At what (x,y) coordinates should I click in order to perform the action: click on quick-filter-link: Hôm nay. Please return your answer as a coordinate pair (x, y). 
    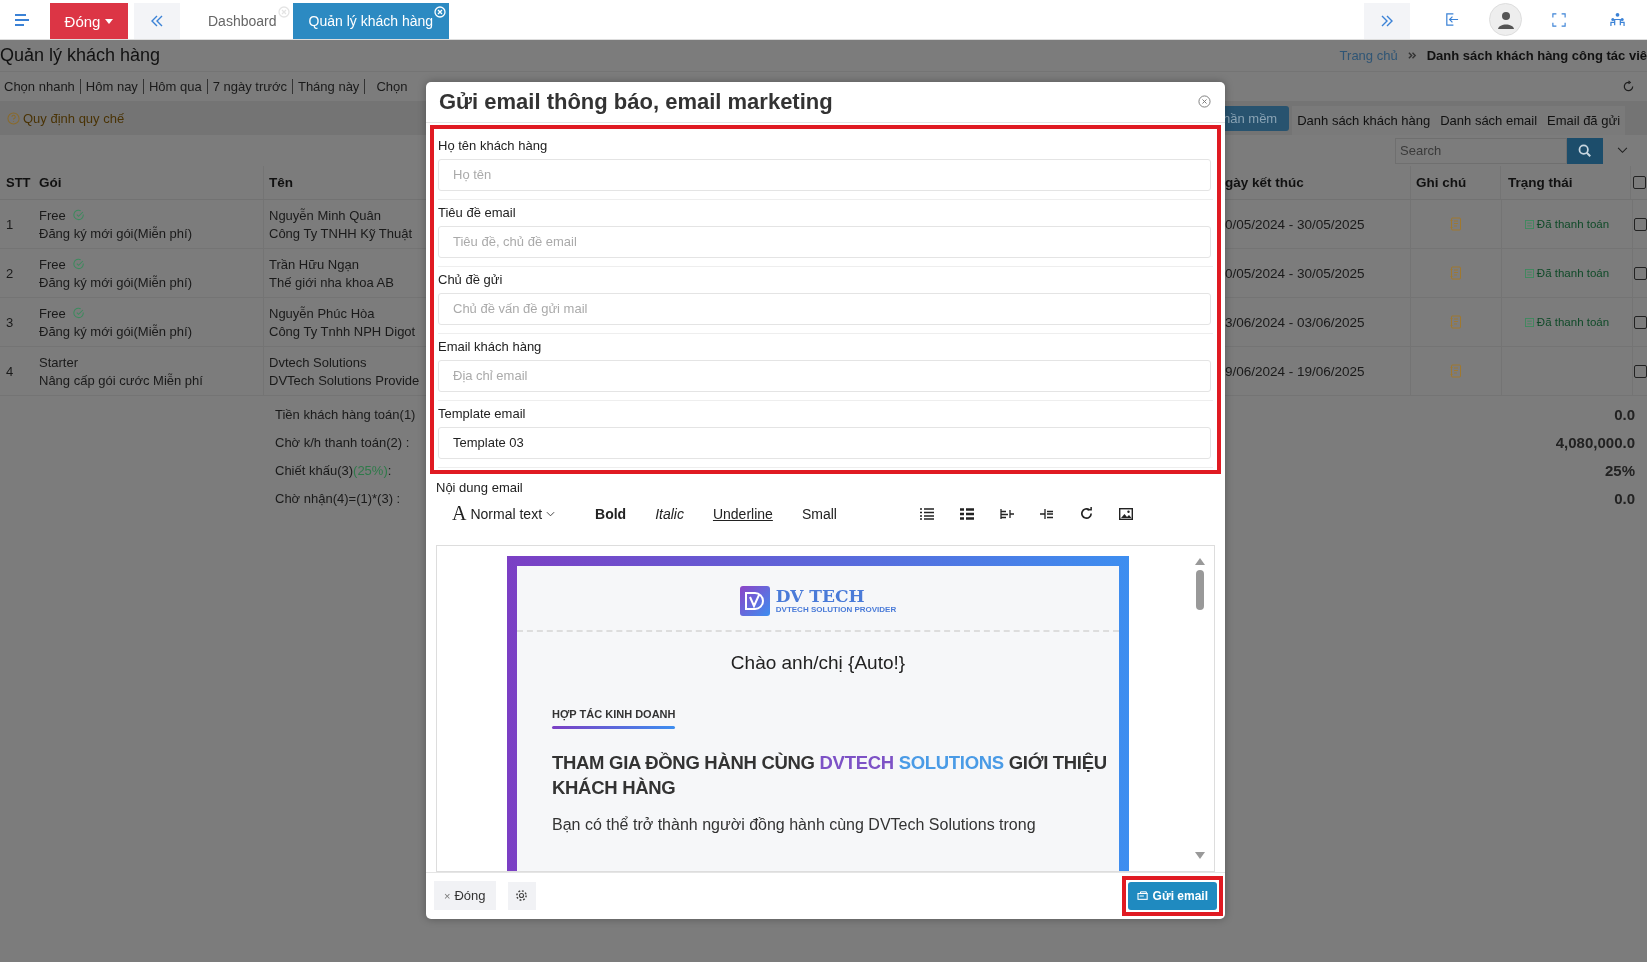
    Looking at the image, I should click on (114, 86).